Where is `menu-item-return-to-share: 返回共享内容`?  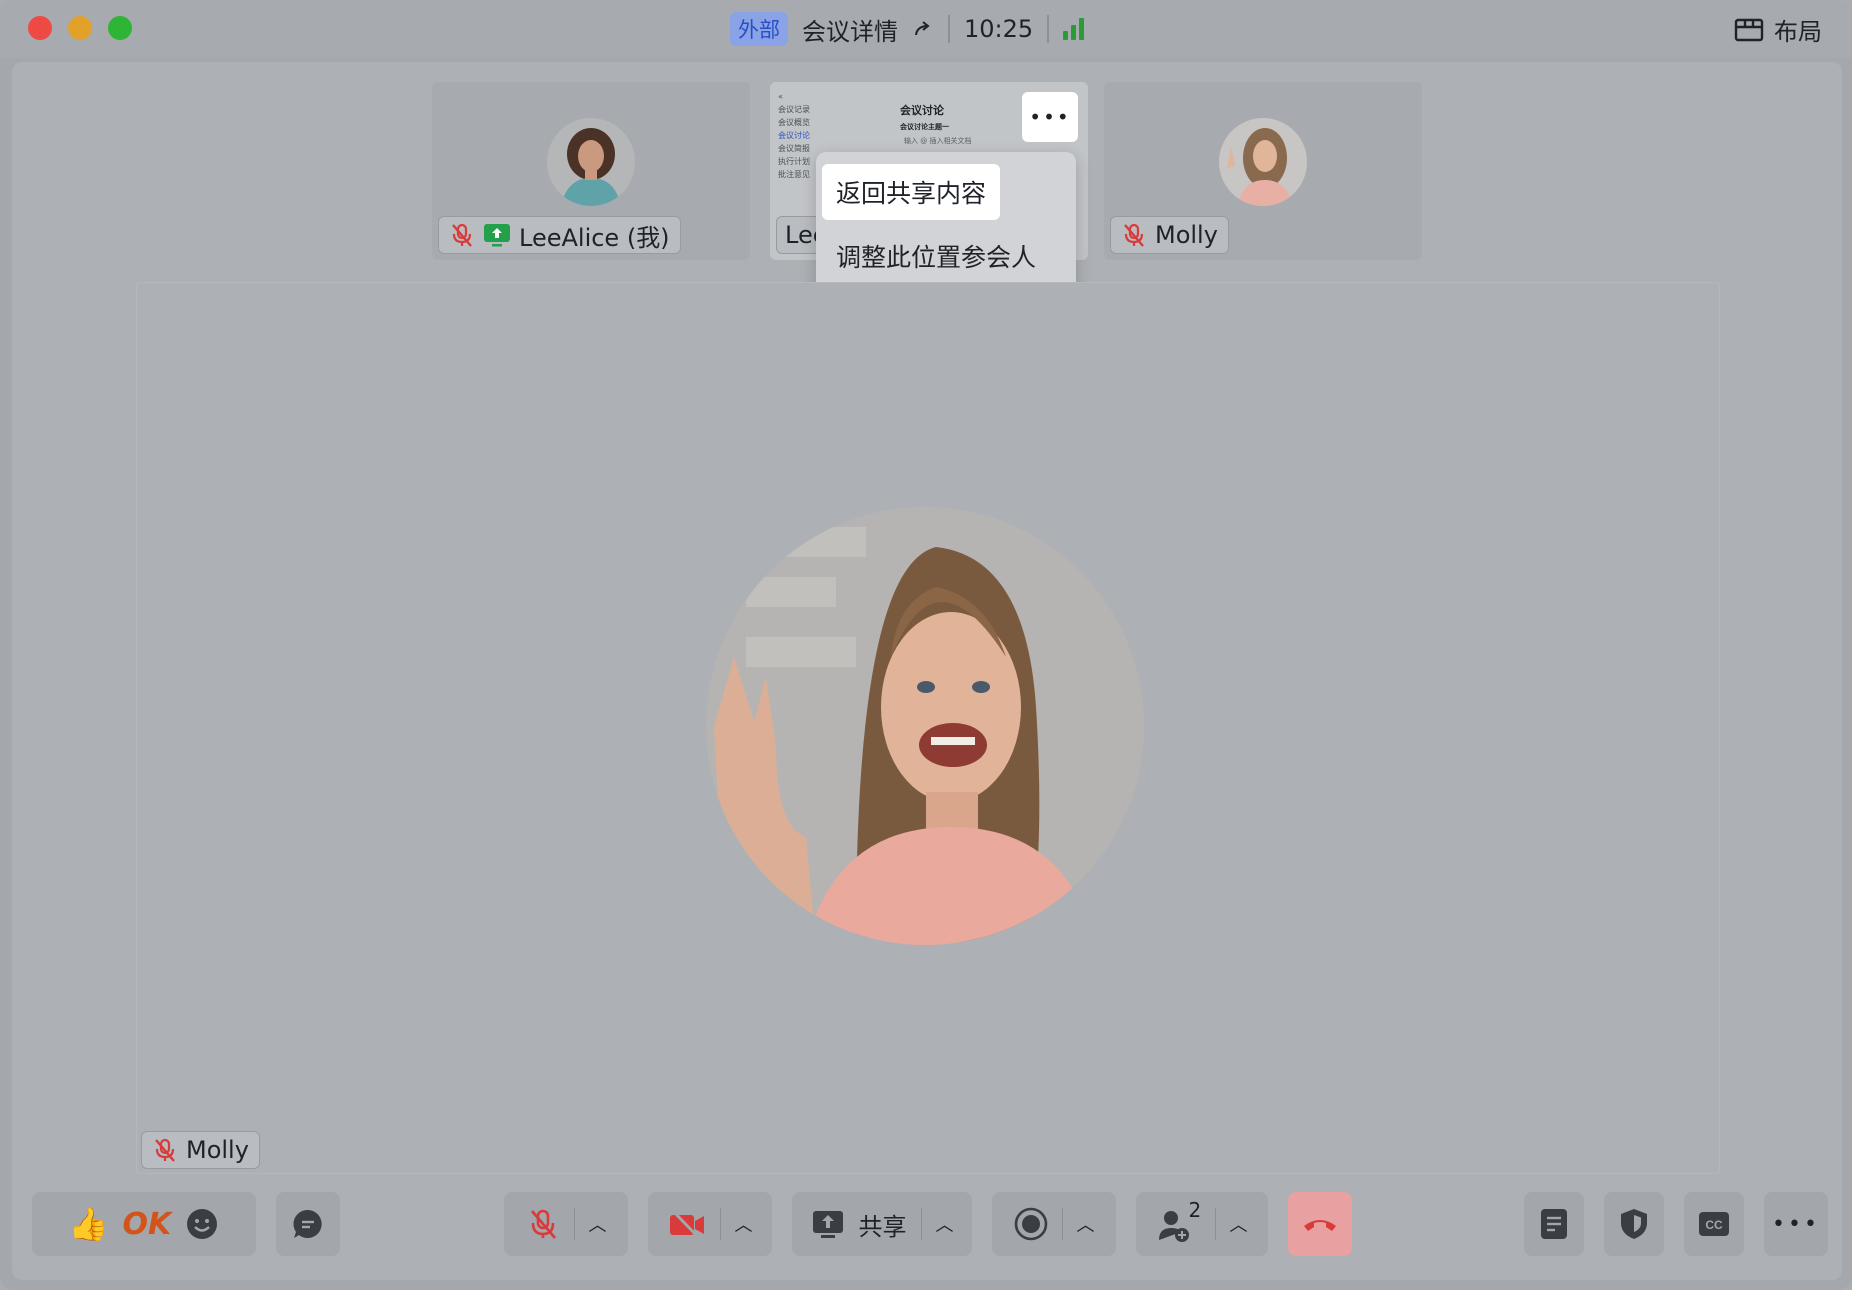
menu-item-return-to-share: 返回共享内容 is located at coordinates (911, 192).